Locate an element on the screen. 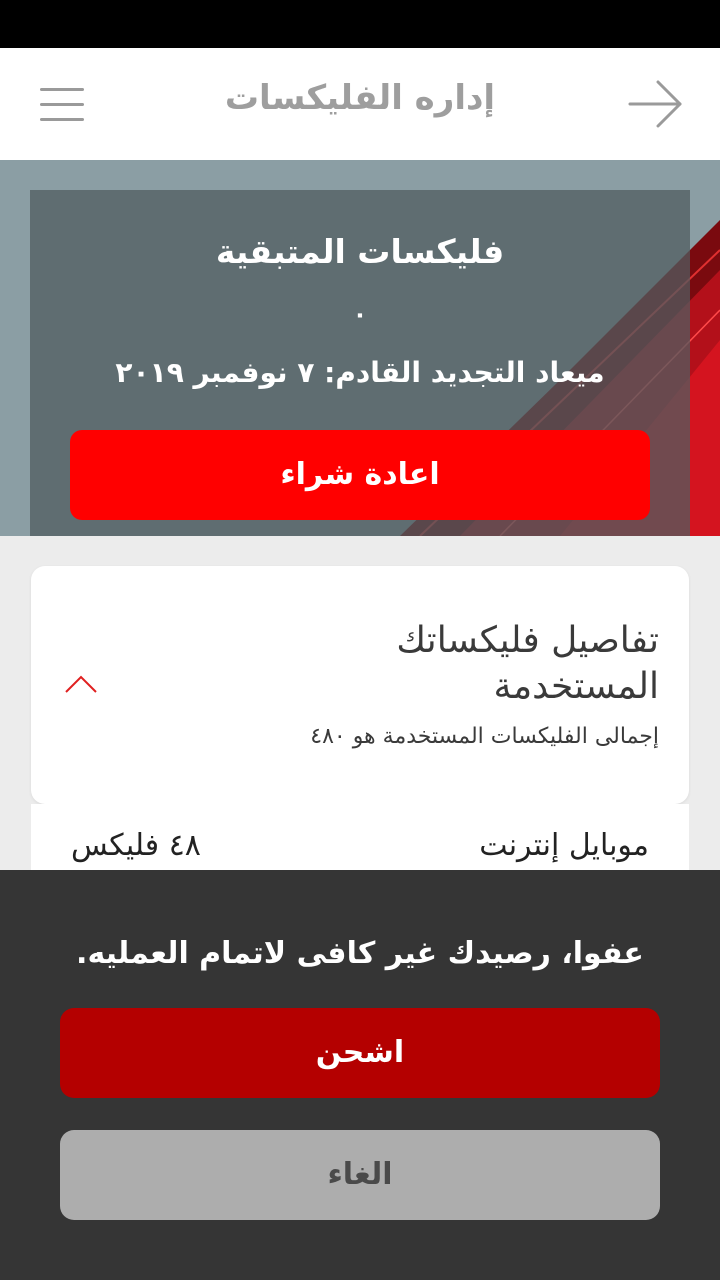 The height and width of the screenshot is (1280, 720). remaining-flex-label: فليكسات المتبقية is located at coordinates (360, 251).